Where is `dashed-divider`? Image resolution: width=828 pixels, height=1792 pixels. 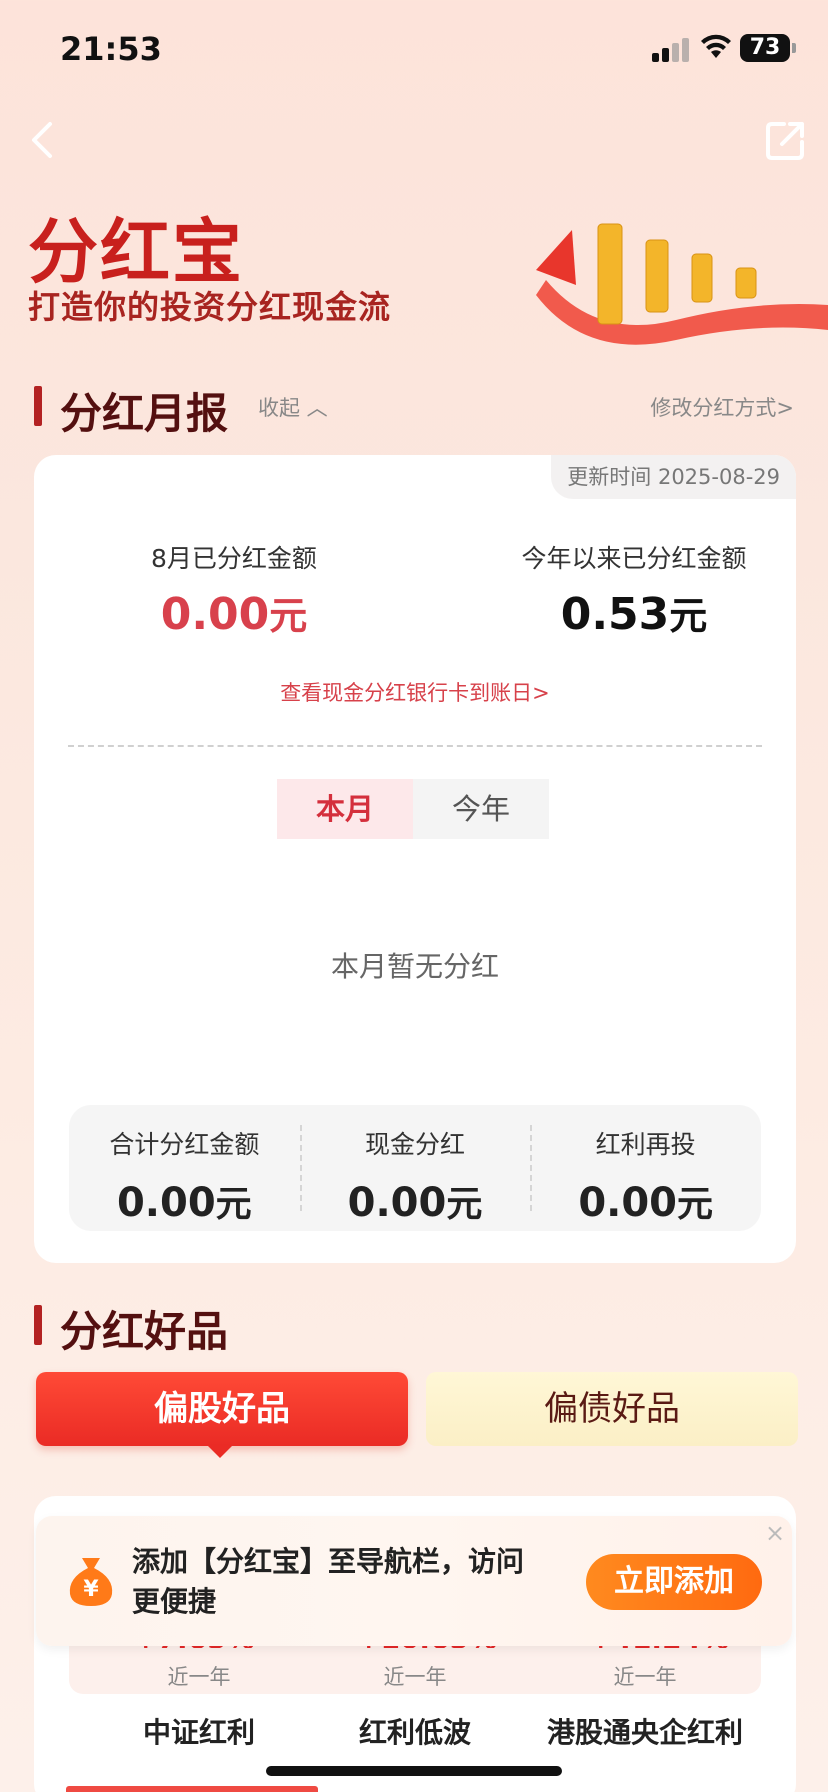
dashed-divider is located at coordinates (415, 746).